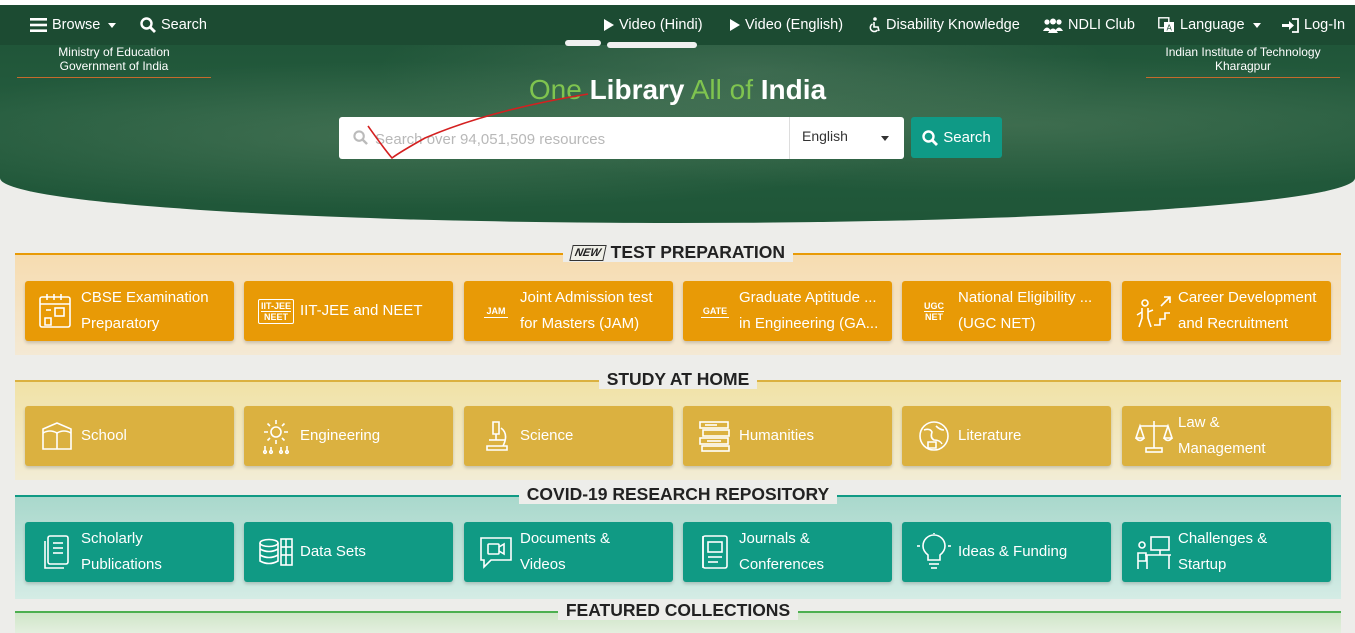 The width and height of the screenshot is (1355, 633). I want to click on card-label: Law & Management, so click(1222, 435).